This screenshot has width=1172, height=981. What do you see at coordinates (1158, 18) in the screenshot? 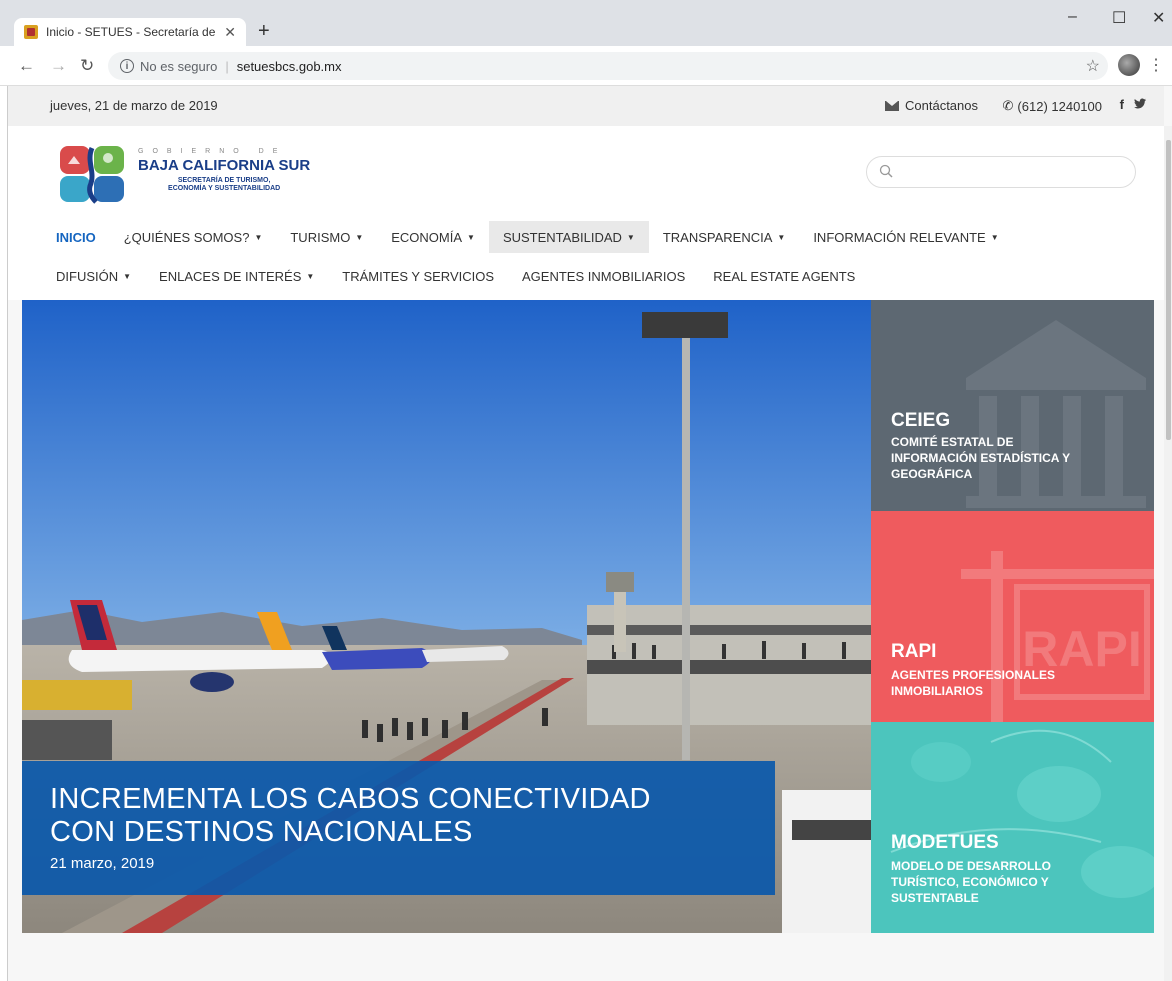
I see `close-window-button: ✕` at bounding box center [1158, 18].